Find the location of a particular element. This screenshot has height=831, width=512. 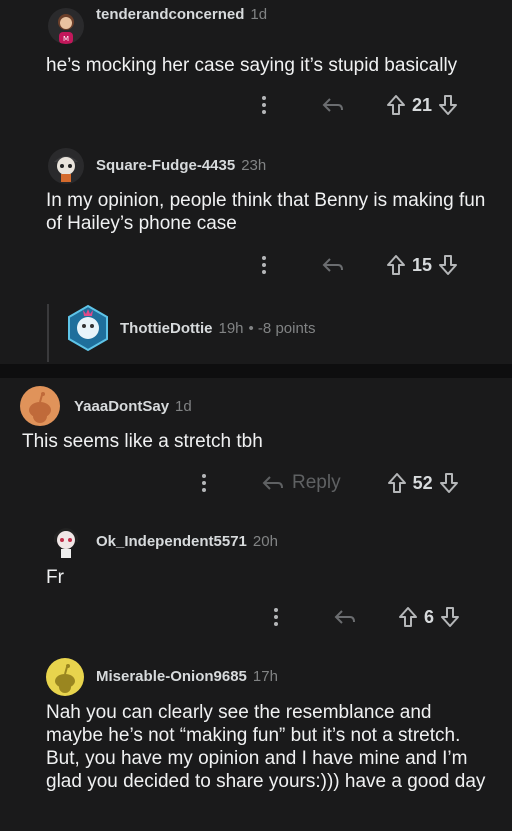

username: ThottieDottie is located at coordinates (166, 328).